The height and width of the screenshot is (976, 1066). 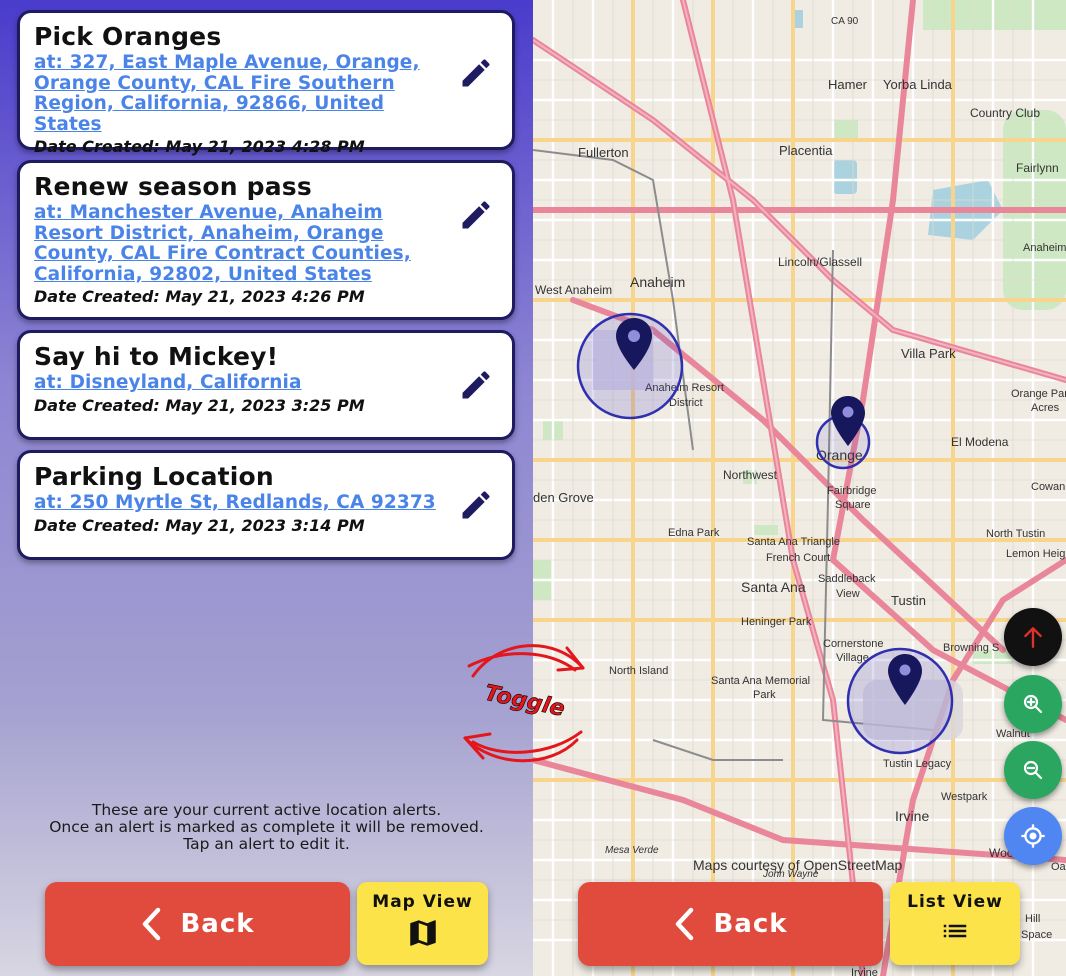 I want to click on map-label: View, so click(x=848, y=594).